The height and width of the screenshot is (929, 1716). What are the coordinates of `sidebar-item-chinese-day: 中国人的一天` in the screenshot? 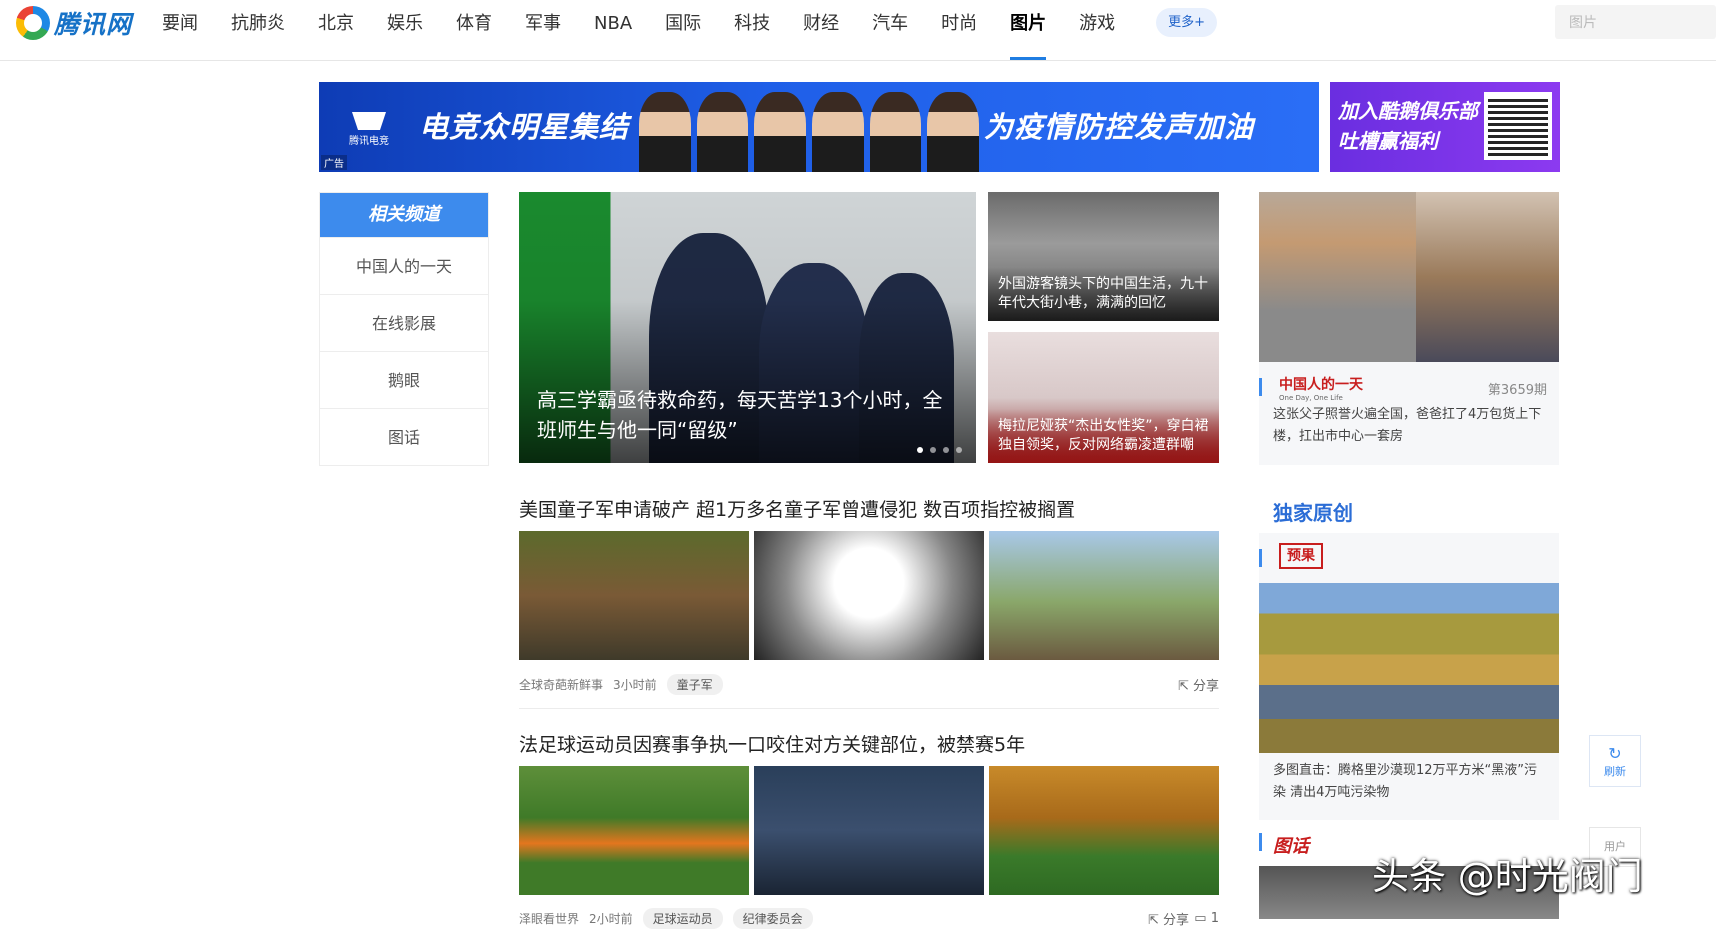 It's located at (404, 265).